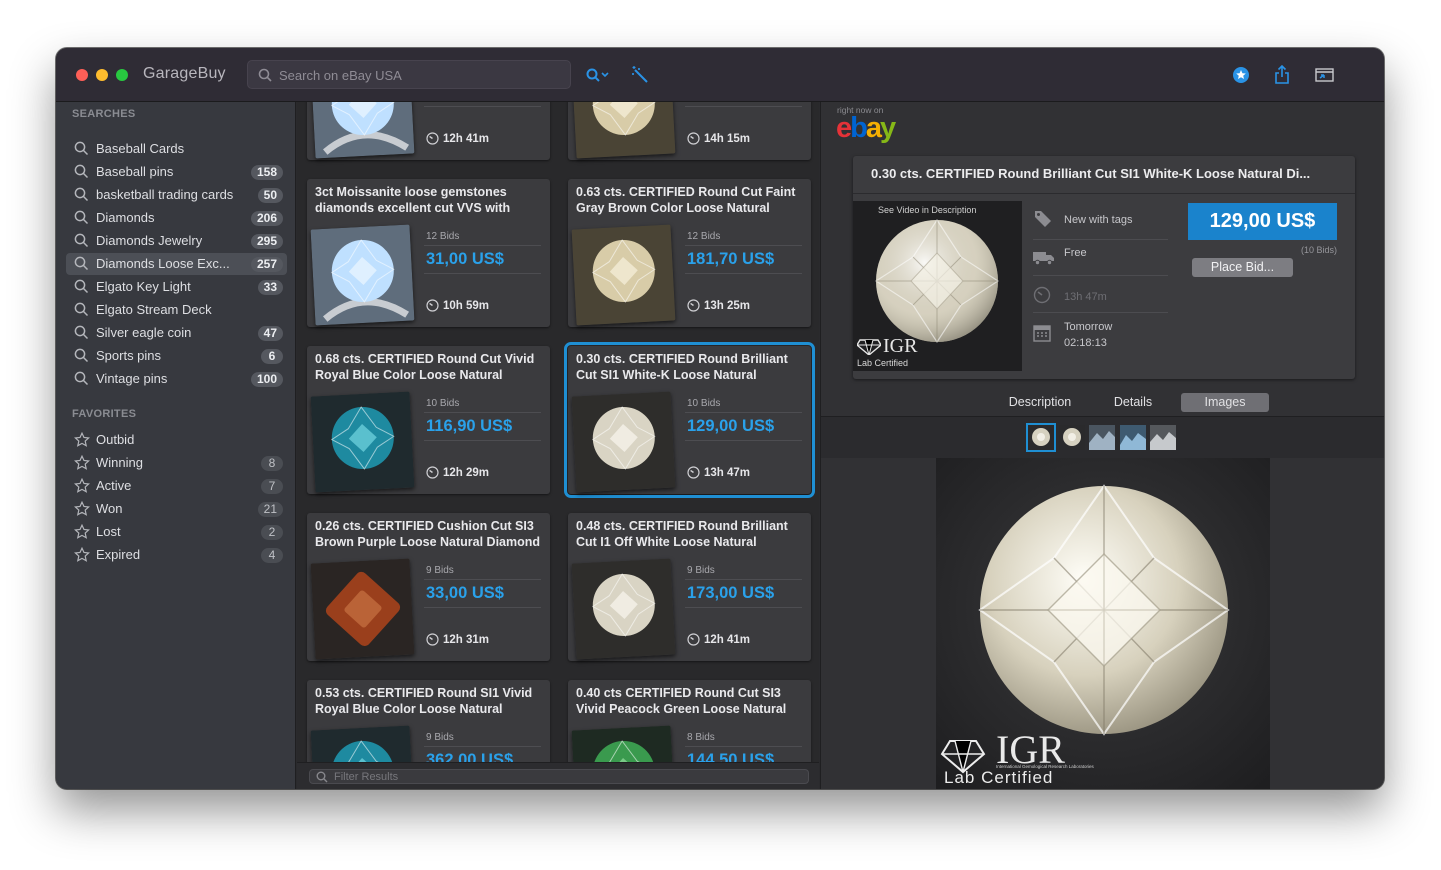 This screenshot has height=870, width=1441. What do you see at coordinates (266, 172) in the screenshot?
I see `count-badge: 158` at bounding box center [266, 172].